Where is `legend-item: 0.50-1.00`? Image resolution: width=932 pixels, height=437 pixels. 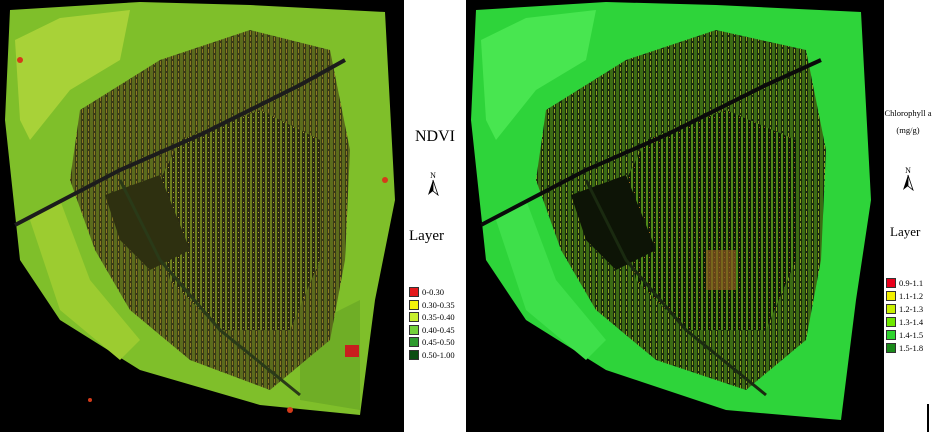 legend-item: 0.50-1.00 is located at coordinates (432, 355).